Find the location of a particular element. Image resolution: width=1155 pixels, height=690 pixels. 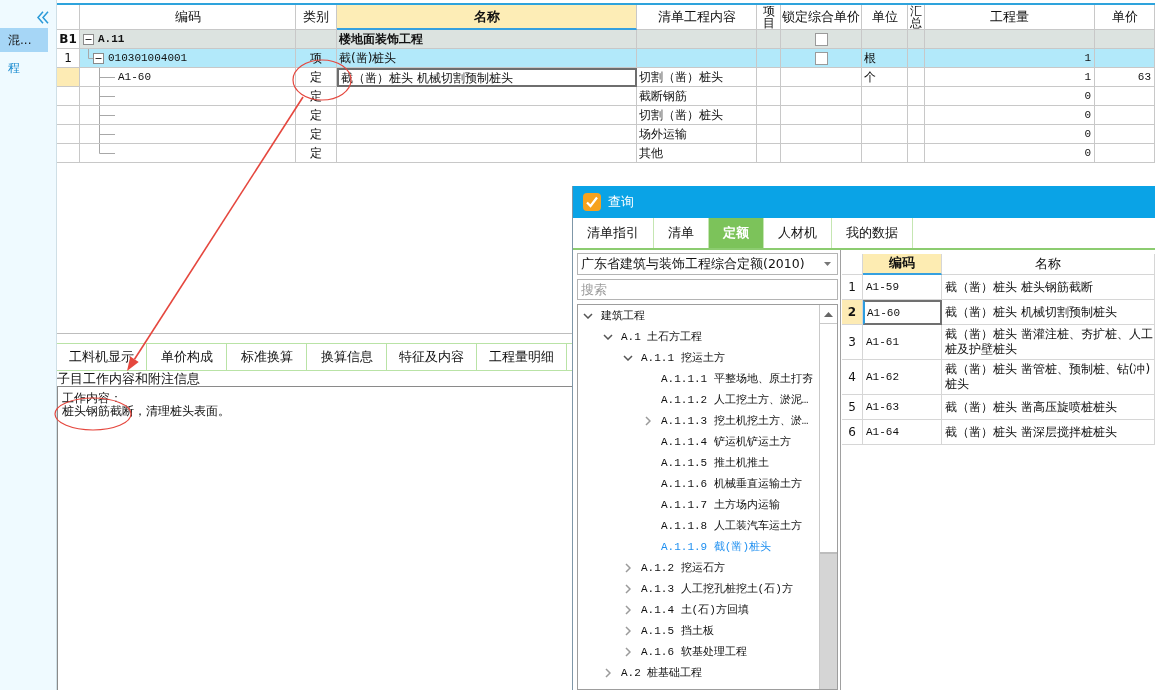

row-header: 4 is located at coordinates (852, 377).